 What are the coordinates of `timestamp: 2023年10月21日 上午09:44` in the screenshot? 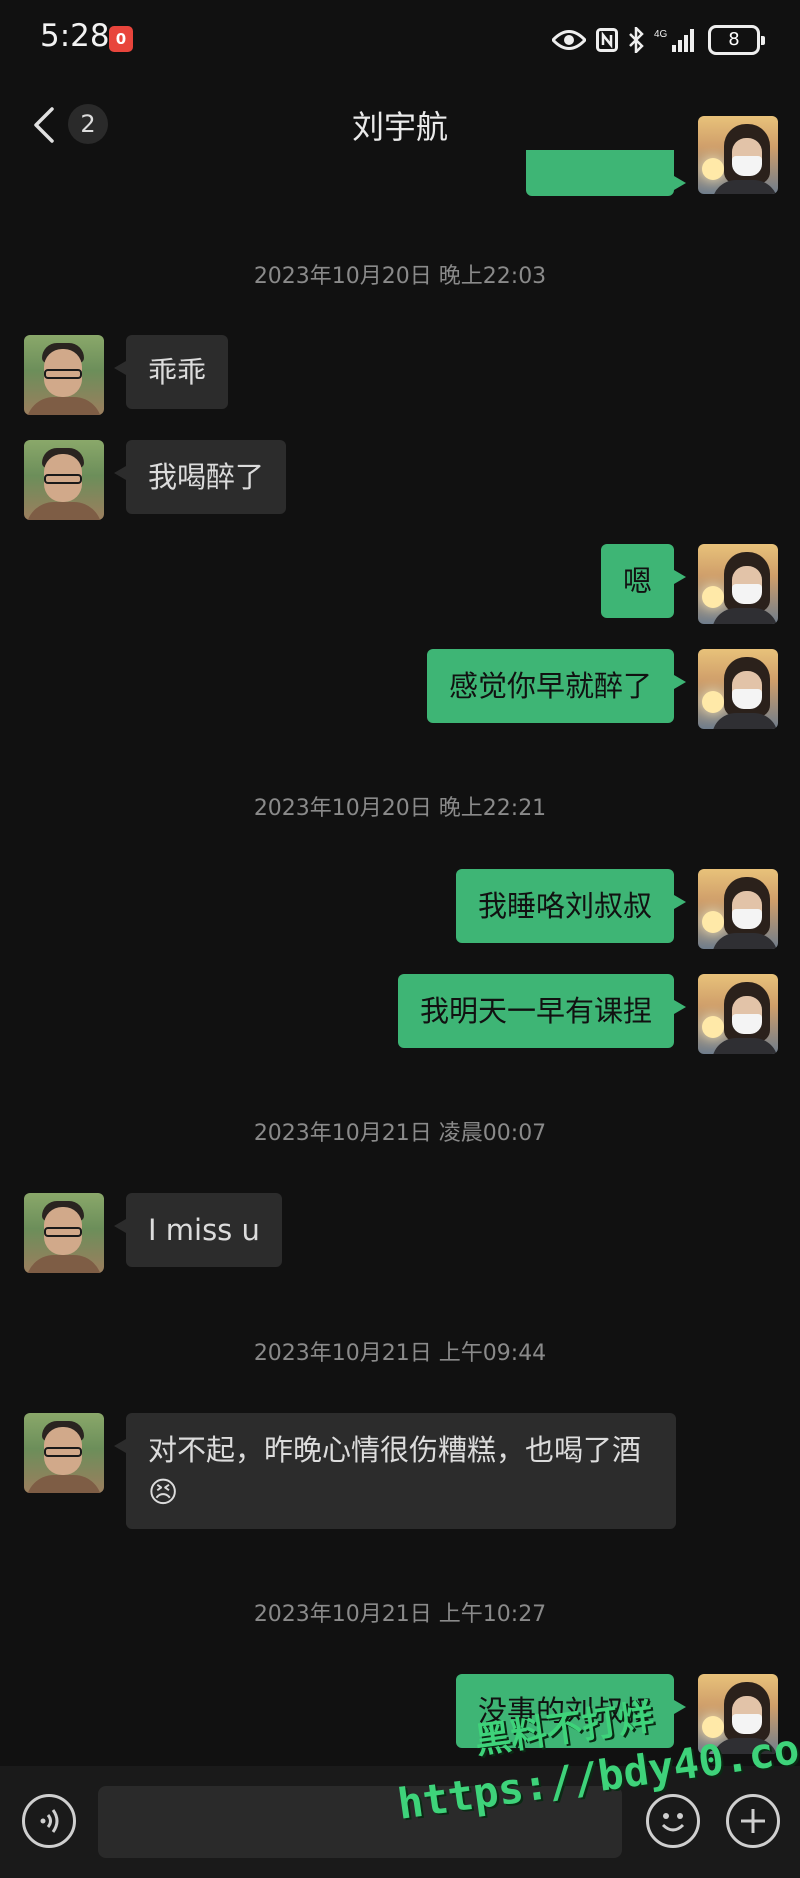 It's located at (400, 1353).